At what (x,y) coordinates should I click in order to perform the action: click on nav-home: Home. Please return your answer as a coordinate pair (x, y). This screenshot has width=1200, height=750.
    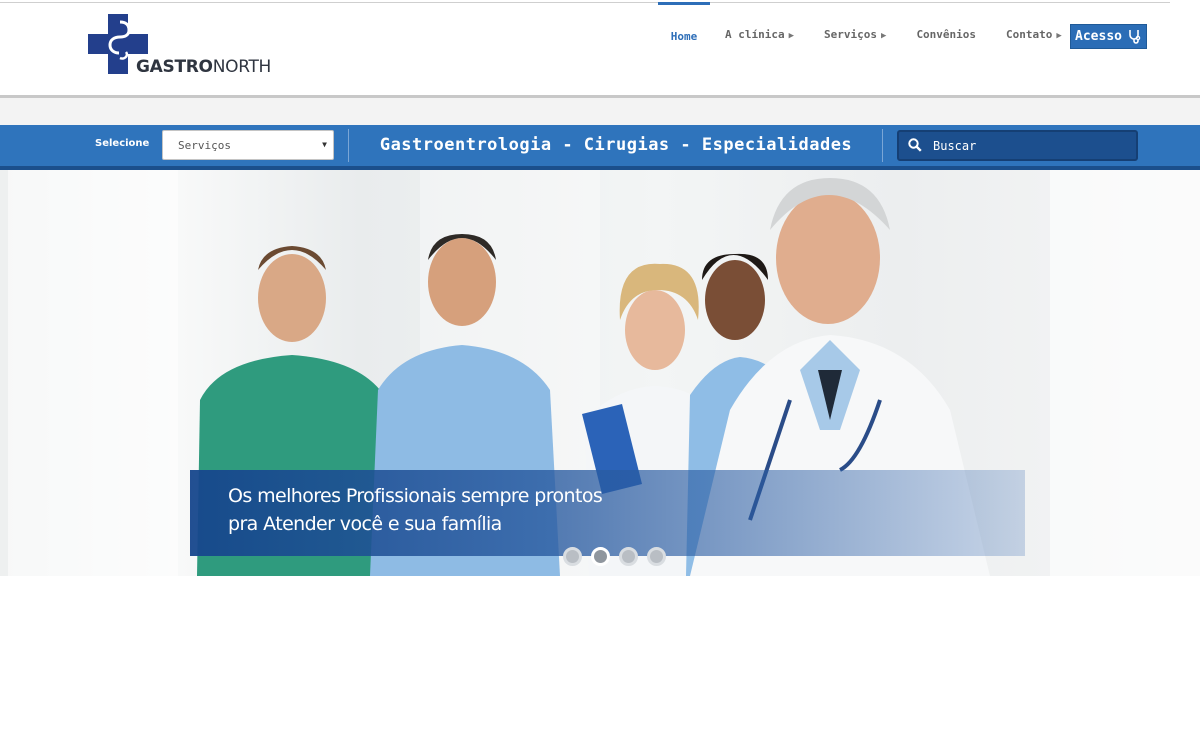
    Looking at the image, I should click on (684, 30).